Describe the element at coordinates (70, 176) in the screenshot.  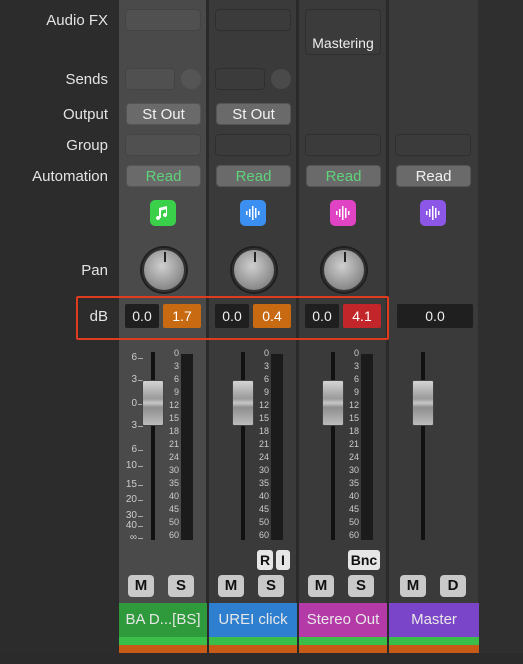
I see `automation-label: Automation` at that location.